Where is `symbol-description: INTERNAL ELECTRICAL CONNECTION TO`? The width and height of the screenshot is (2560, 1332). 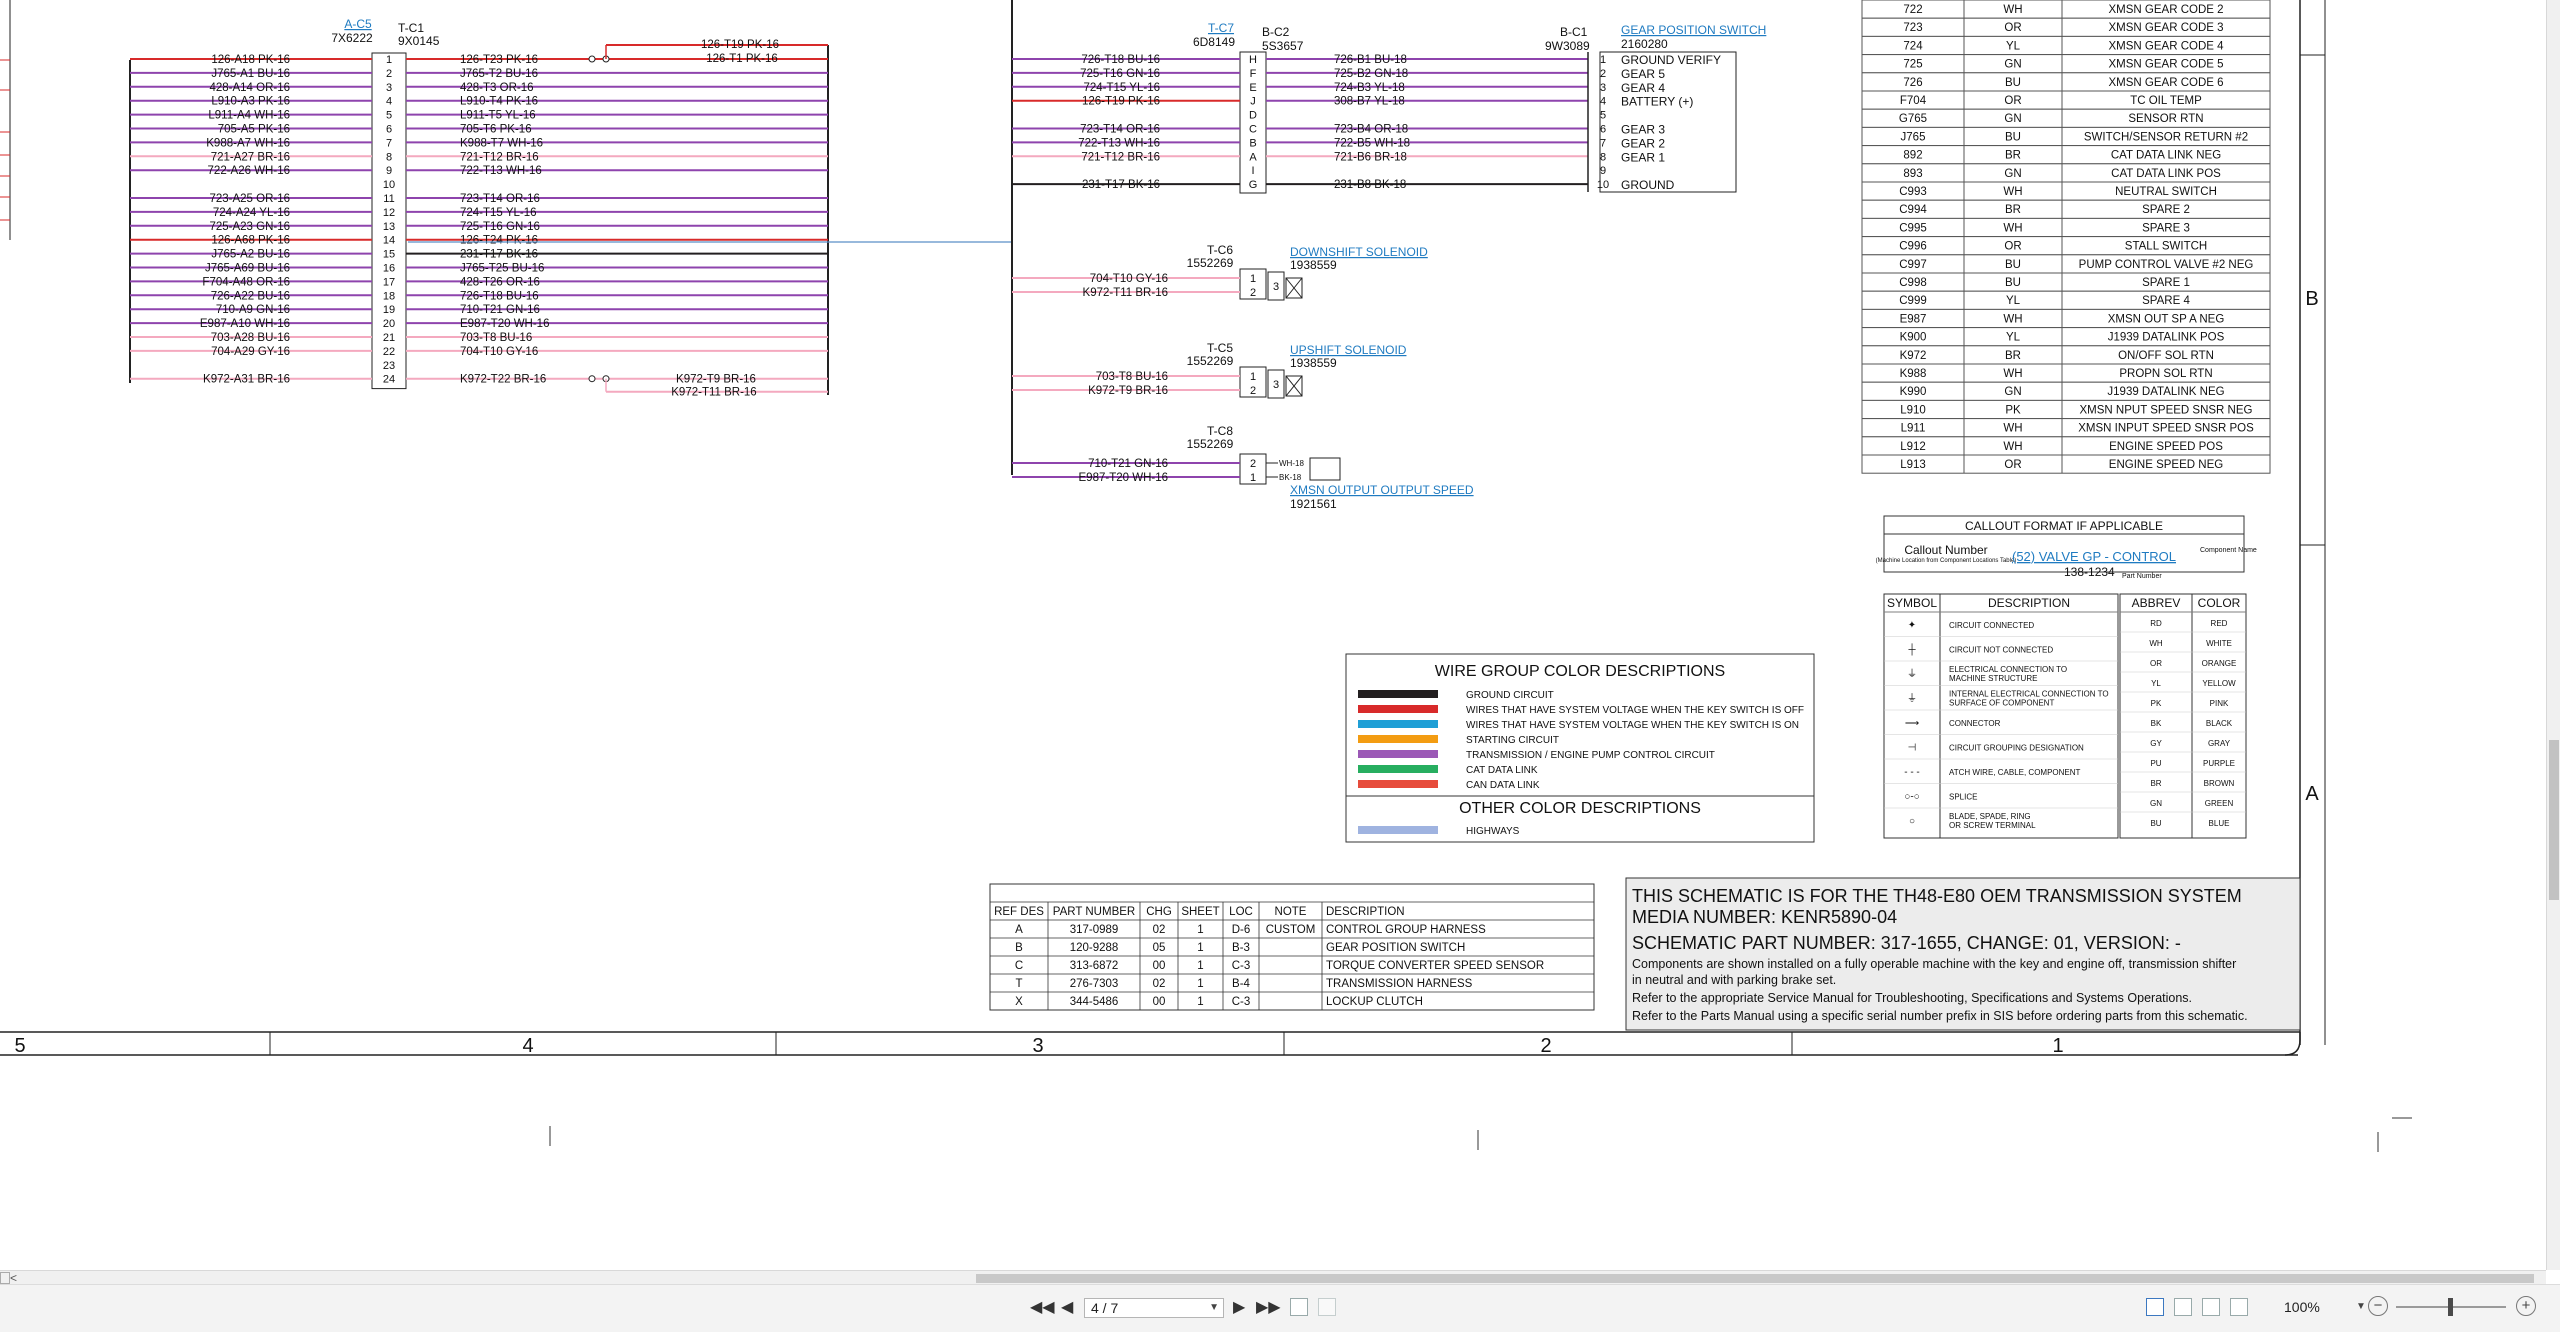
symbol-description: INTERNAL ELECTRICAL CONNECTION TO is located at coordinates (2029, 694).